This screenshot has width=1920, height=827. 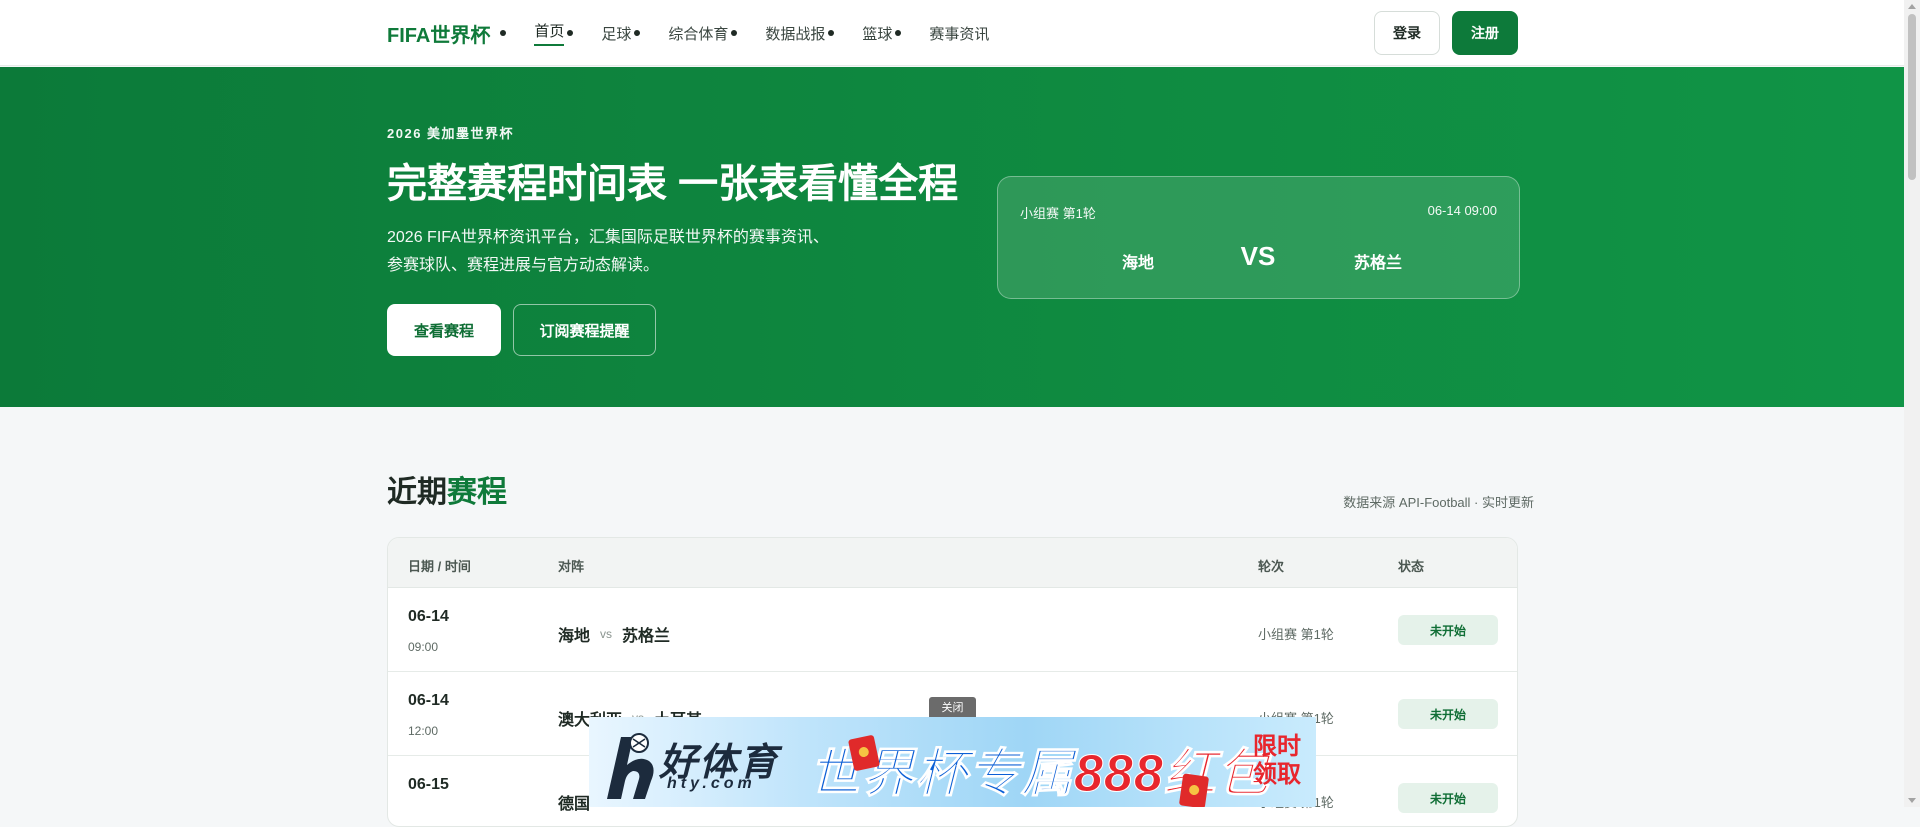 What do you see at coordinates (606, 634) in the screenshot?
I see `versus-label: vs` at bounding box center [606, 634].